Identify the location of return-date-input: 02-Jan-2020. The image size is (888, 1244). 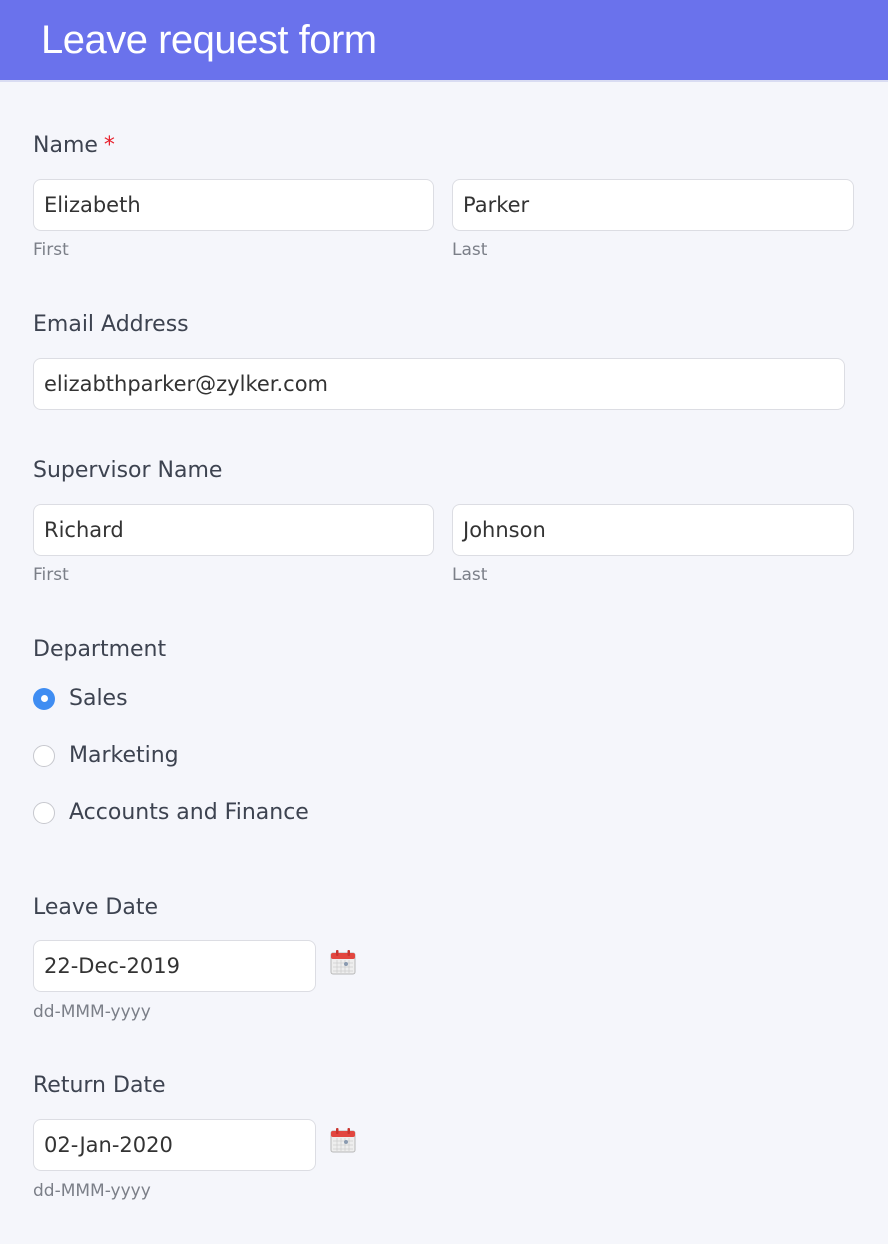
(174, 1145).